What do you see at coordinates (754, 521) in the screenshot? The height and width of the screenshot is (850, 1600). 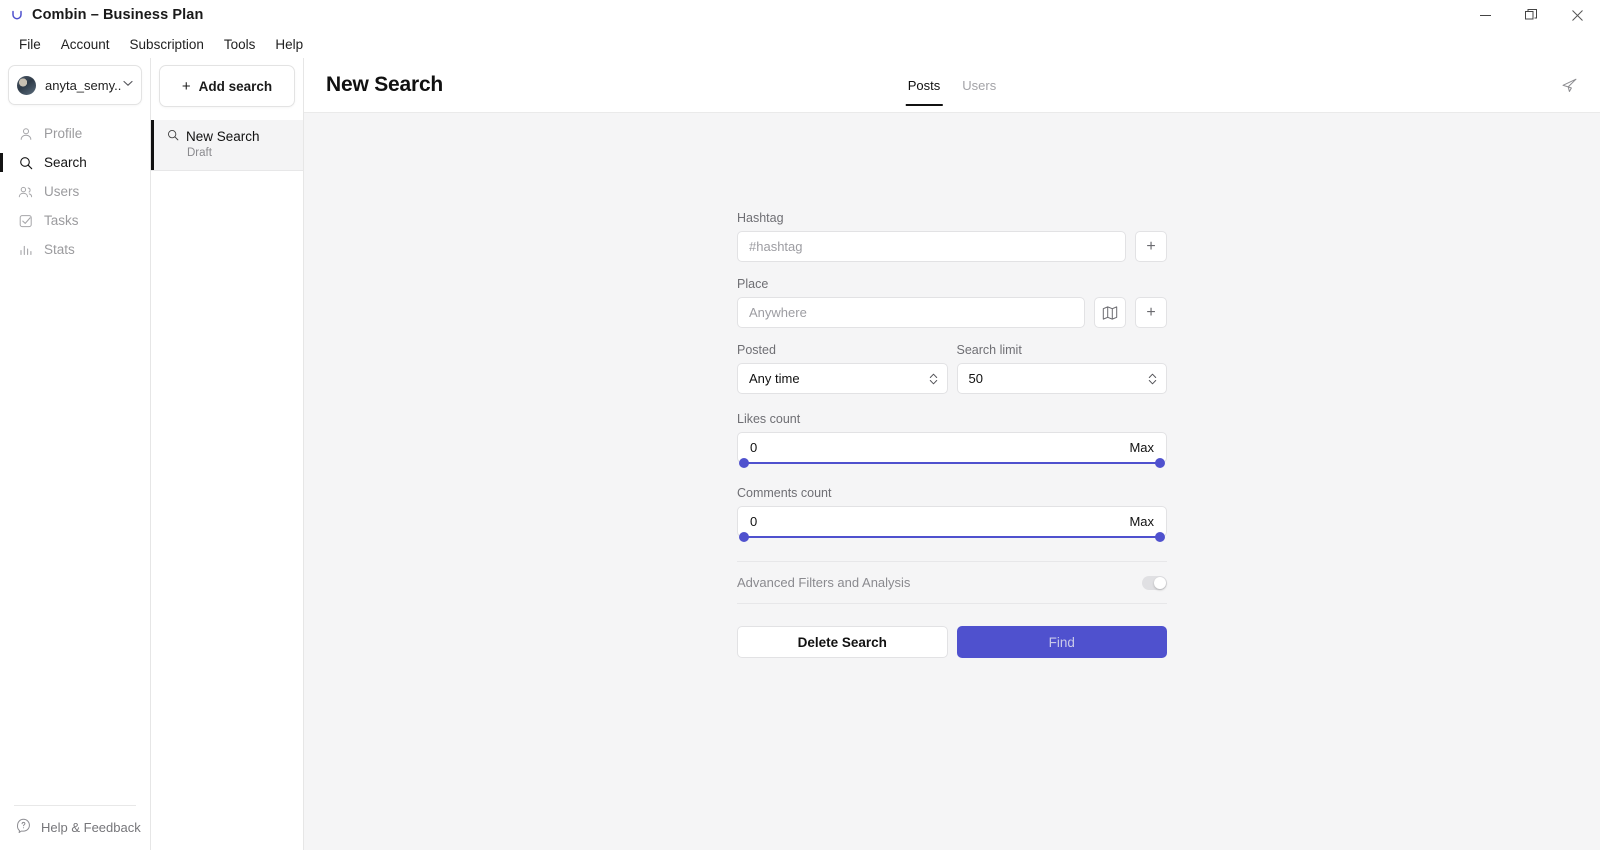 I see `comments-count-min: 0` at bounding box center [754, 521].